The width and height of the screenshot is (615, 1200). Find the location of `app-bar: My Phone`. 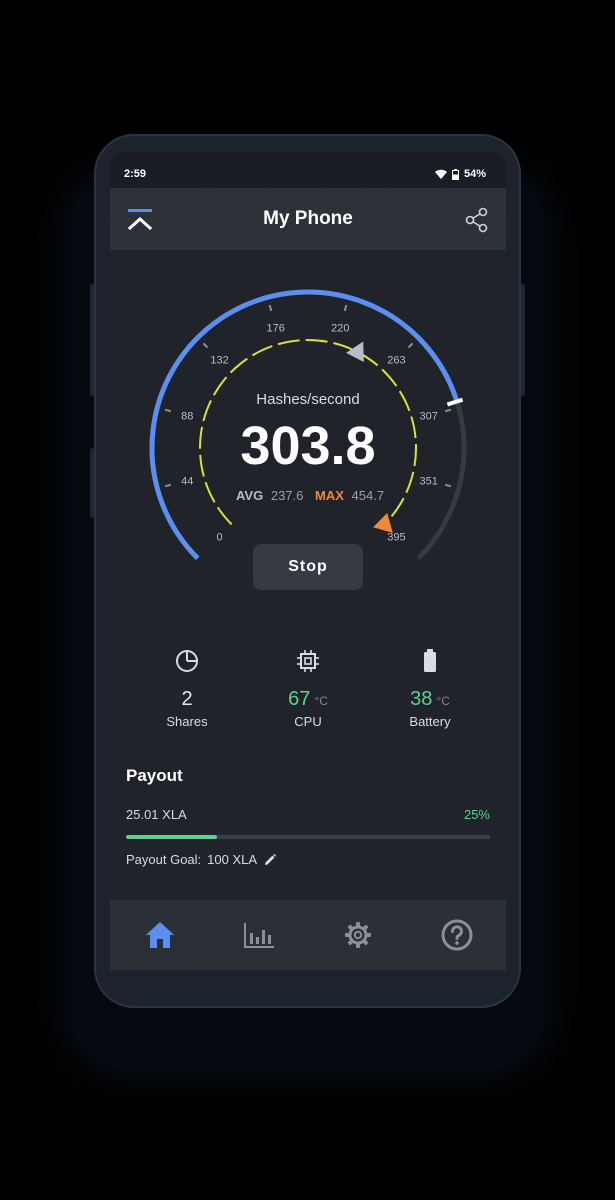

app-bar: My Phone is located at coordinates (308, 219).